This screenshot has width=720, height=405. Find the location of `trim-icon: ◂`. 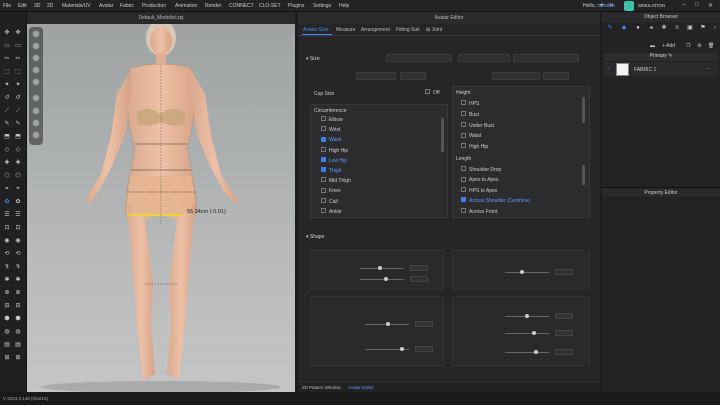

trim-icon: ◂ is located at coordinates (651, 28).